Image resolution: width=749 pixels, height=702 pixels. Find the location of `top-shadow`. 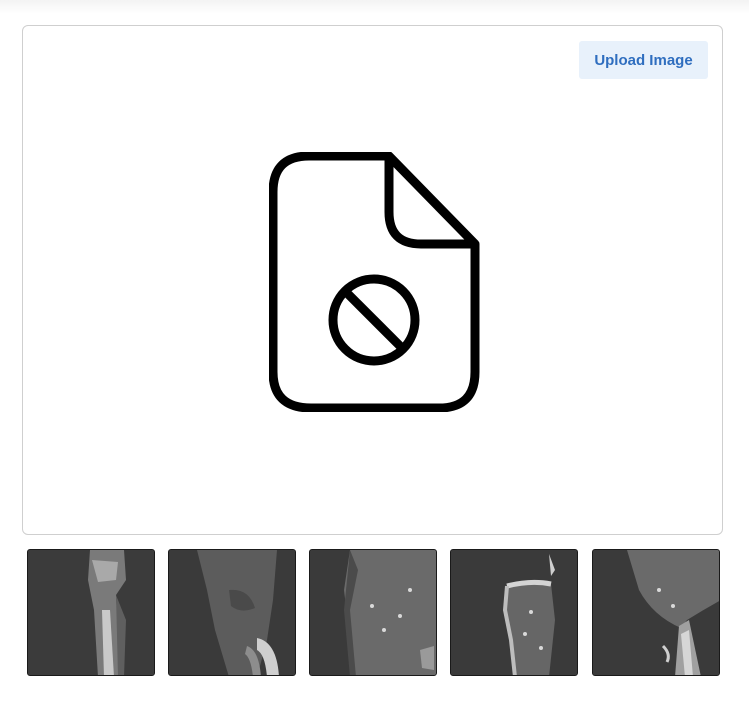

top-shadow is located at coordinates (374, 7).